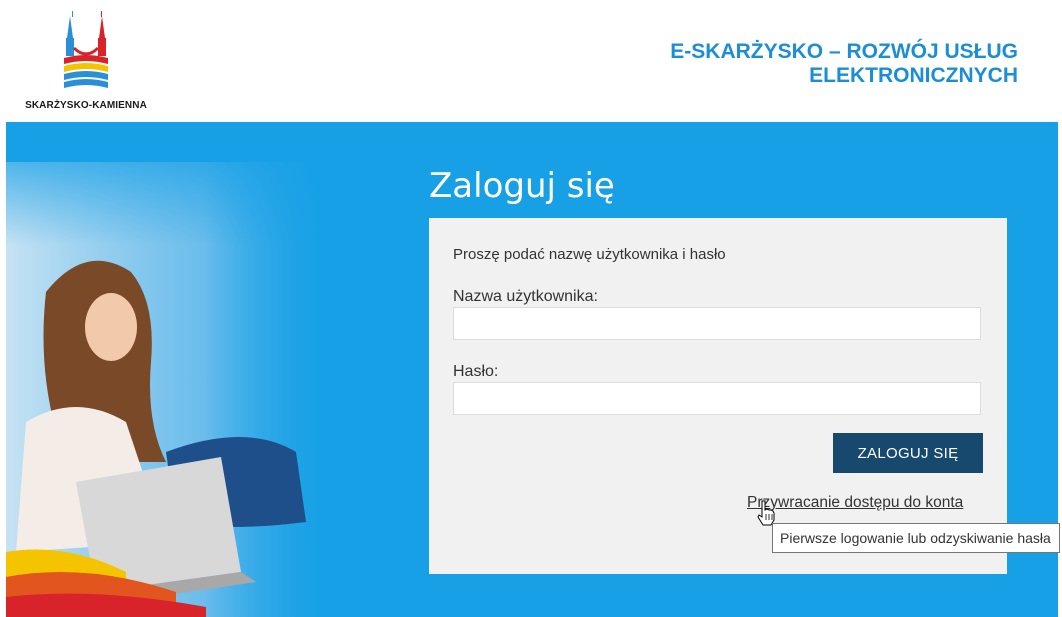 Image resolution: width=1062 pixels, height=617 pixels. What do you see at coordinates (844, 51) in the screenshot?
I see `site-title-line1: E-SKARŻYSKO – ROZWÓJ USŁUG` at bounding box center [844, 51].